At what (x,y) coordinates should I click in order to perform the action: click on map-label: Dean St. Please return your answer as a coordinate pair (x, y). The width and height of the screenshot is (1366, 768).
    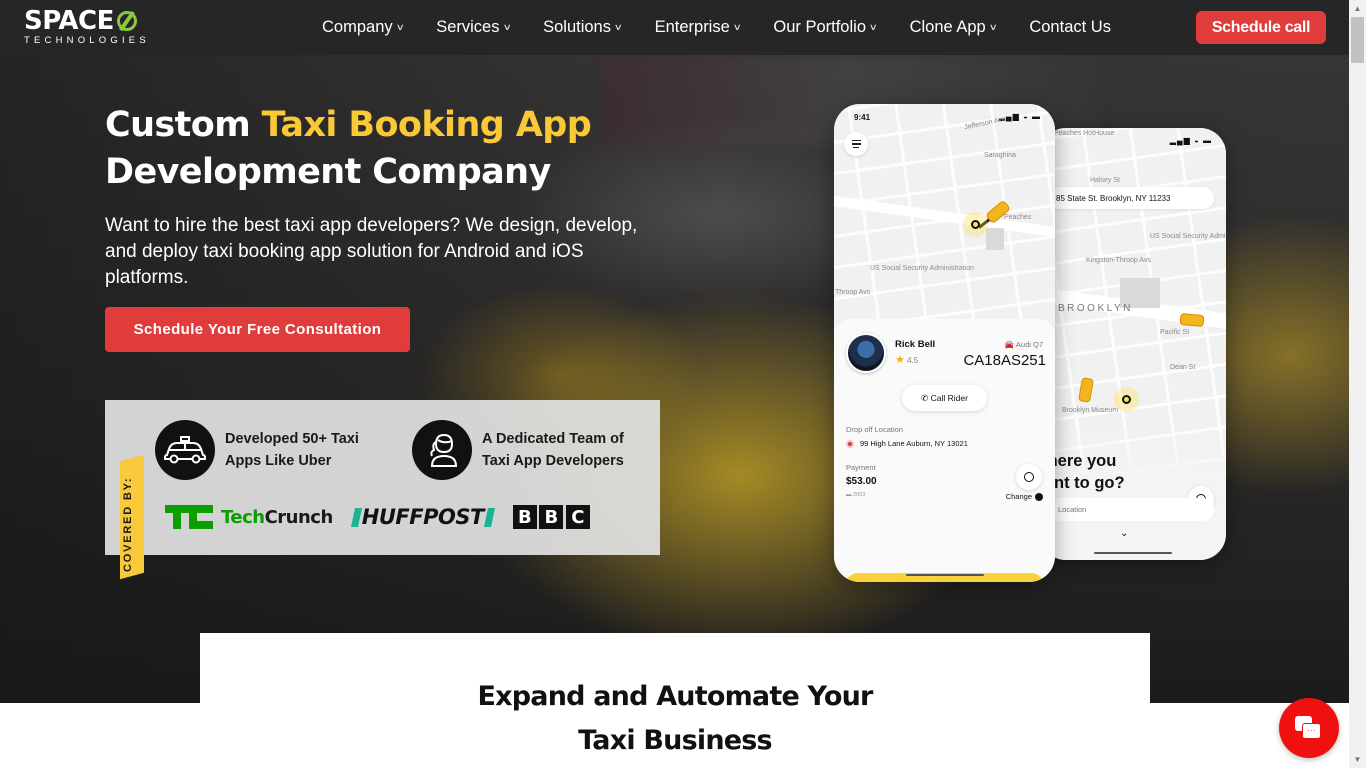
    Looking at the image, I should click on (1183, 367).